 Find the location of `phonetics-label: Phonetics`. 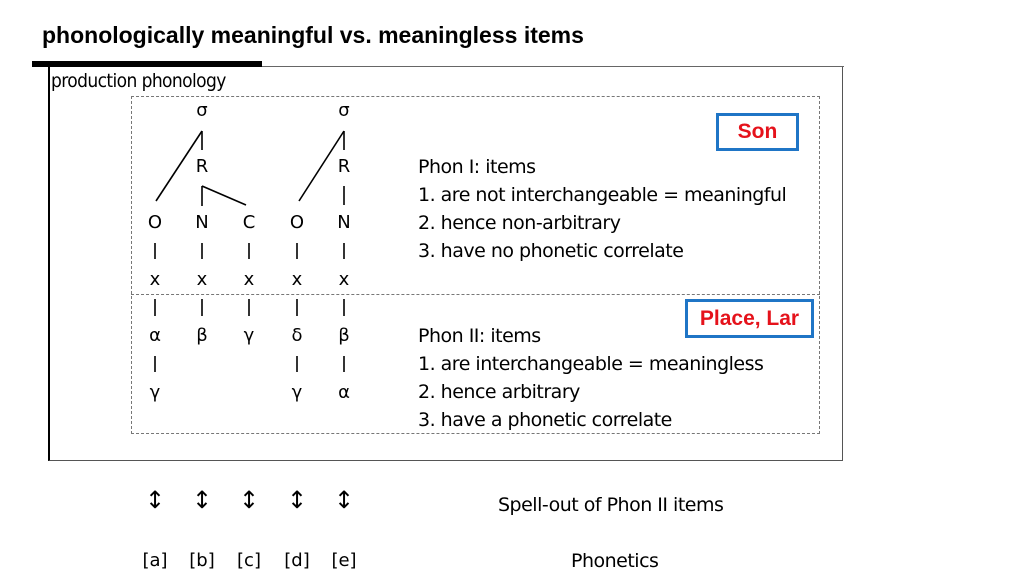

phonetics-label: Phonetics is located at coordinates (615, 561).